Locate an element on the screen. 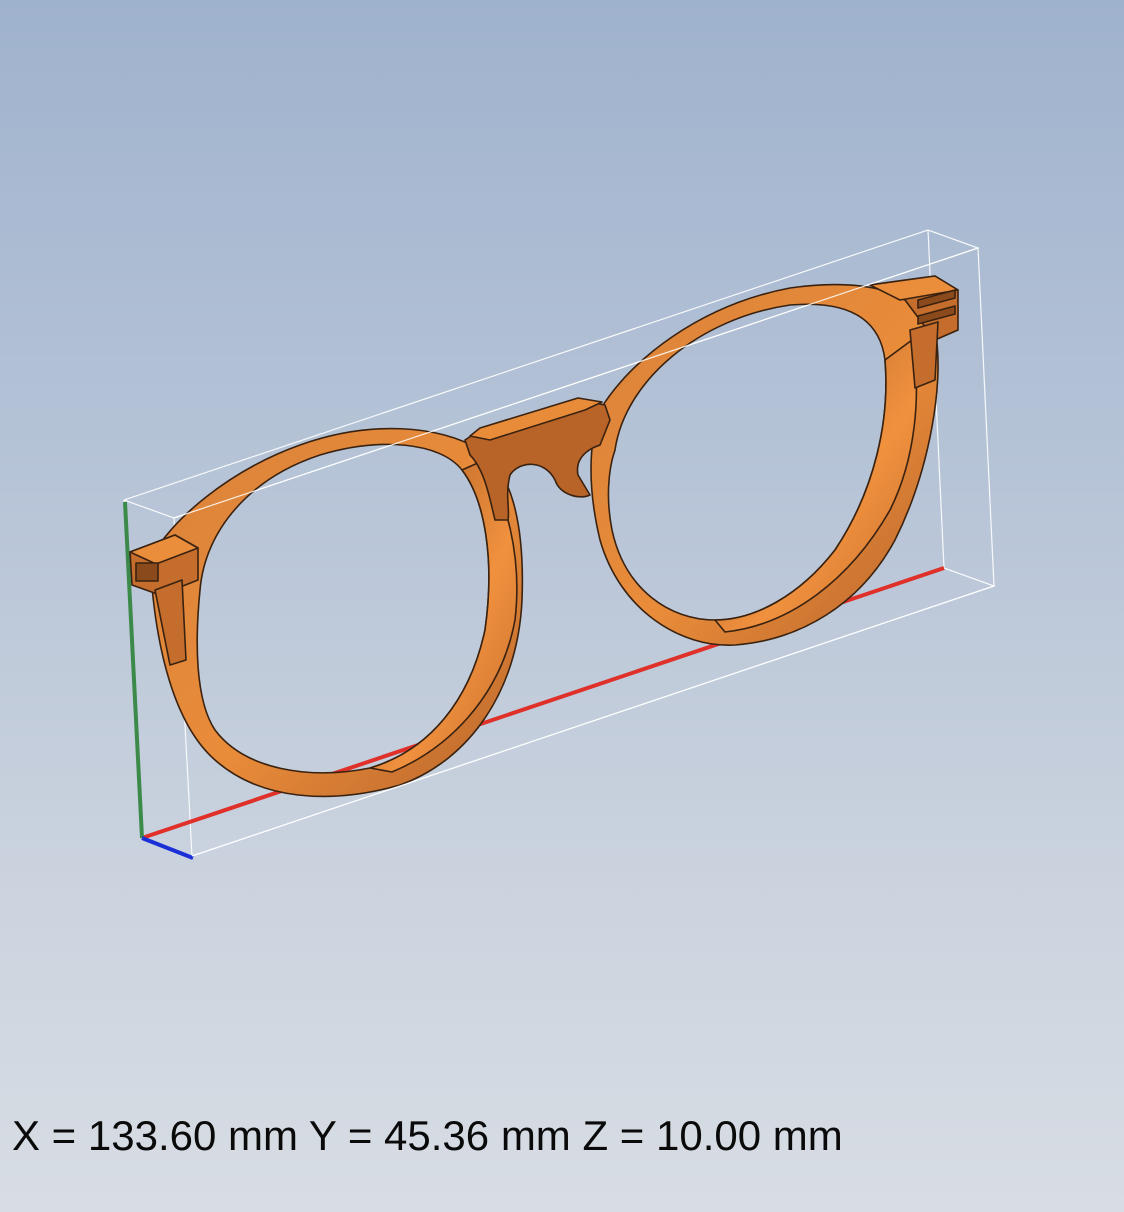 The width and height of the screenshot is (1124, 1212). x-label: X = is located at coordinates (50, 1135).